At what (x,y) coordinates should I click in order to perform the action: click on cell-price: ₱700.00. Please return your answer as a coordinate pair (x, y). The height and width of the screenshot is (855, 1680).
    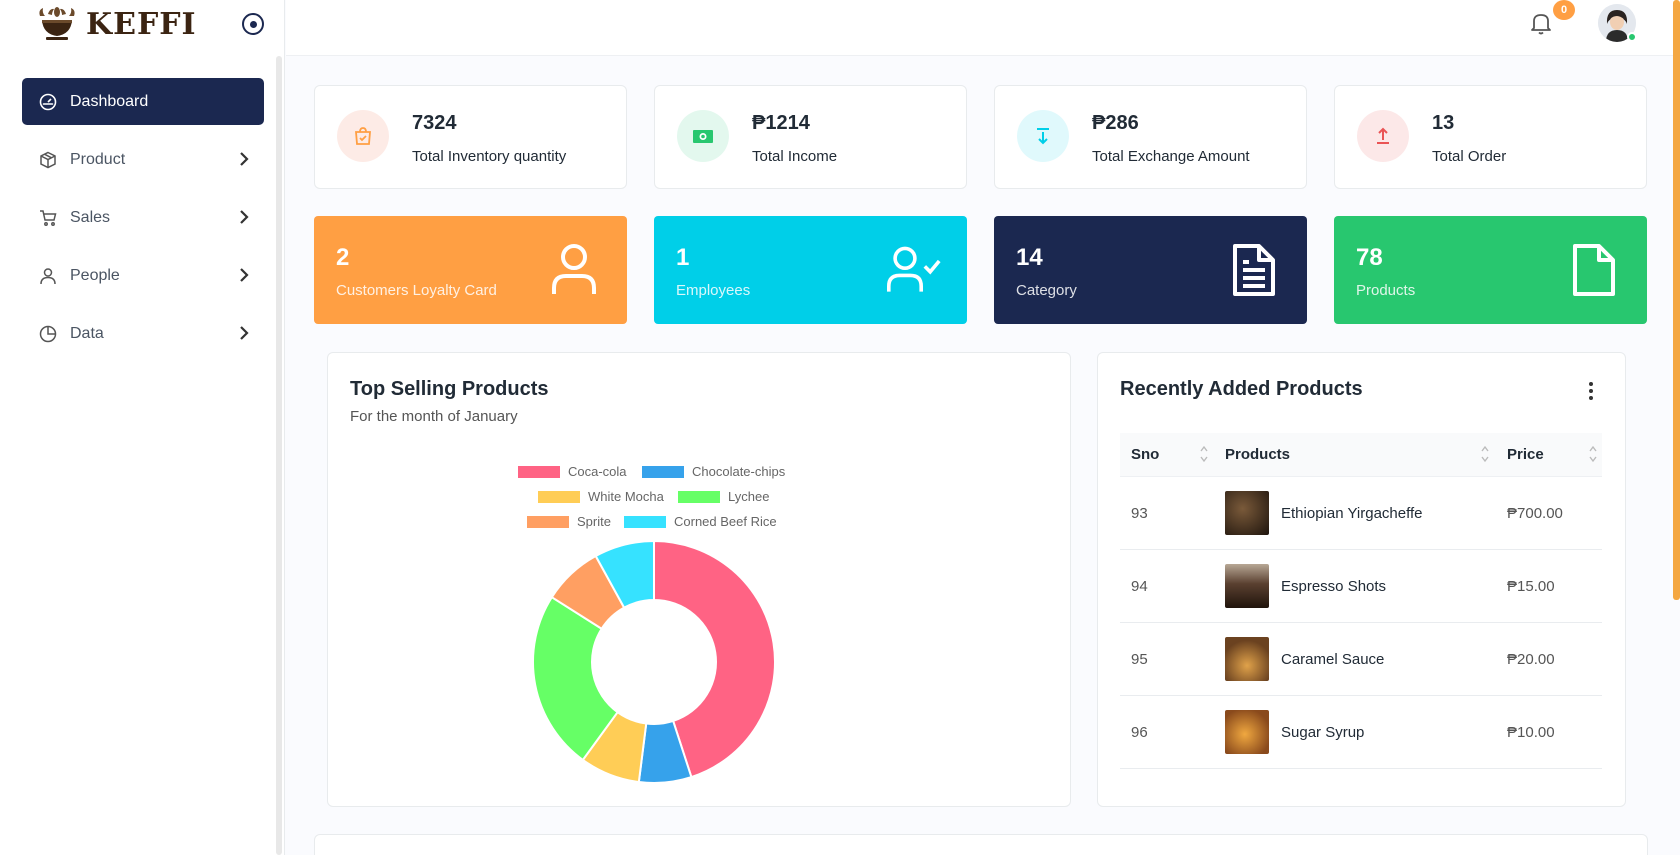
    Looking at the image, I should click on (1535, 513).